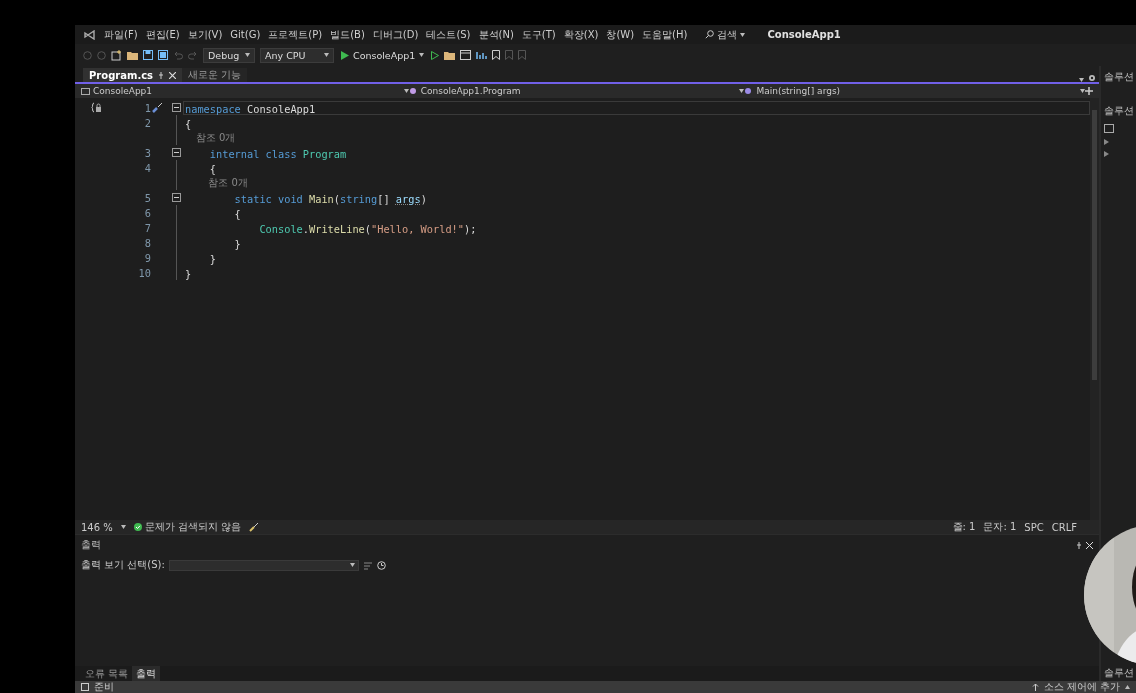 This screenshot has height=693, width=1136. Describe the element at coordinates (162, 34) in the screenshot. I see `menu-item: 편집(E)` at that location.